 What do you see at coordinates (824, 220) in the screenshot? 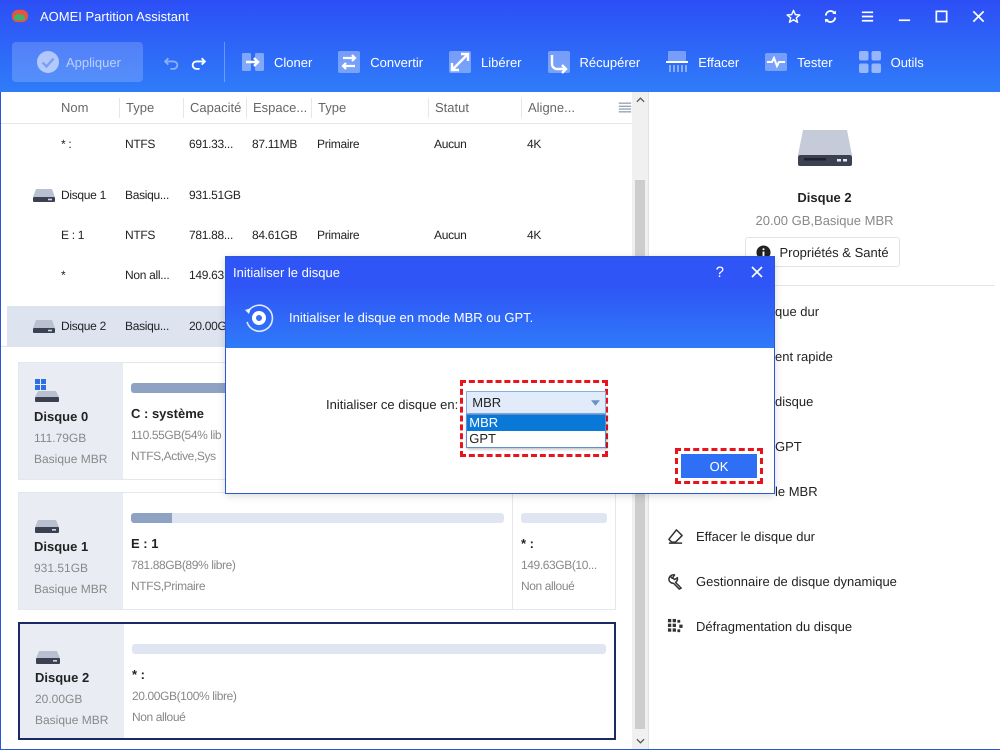
I see `disk-summary: 20.00 GB,Basique MBR` at bounding box center [824, 220].